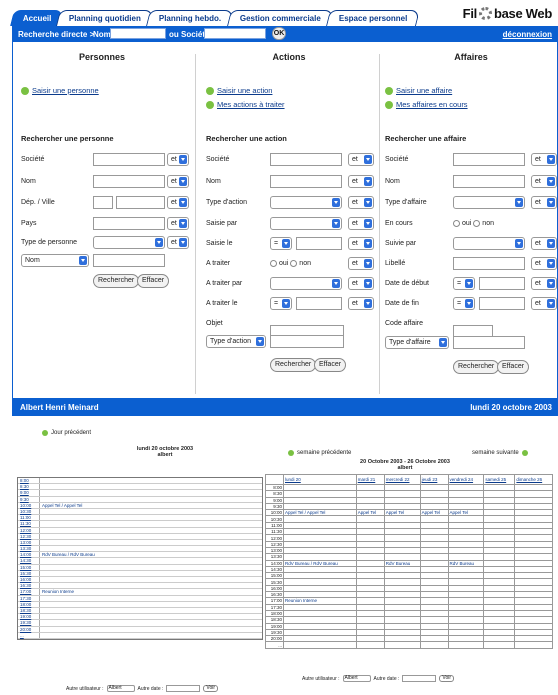 The width and height of the screenshot is (558, 695). Describe the element at coordinates (434, 479) in the screenshot. I see `day-header-3: jeudi 23` at that location.